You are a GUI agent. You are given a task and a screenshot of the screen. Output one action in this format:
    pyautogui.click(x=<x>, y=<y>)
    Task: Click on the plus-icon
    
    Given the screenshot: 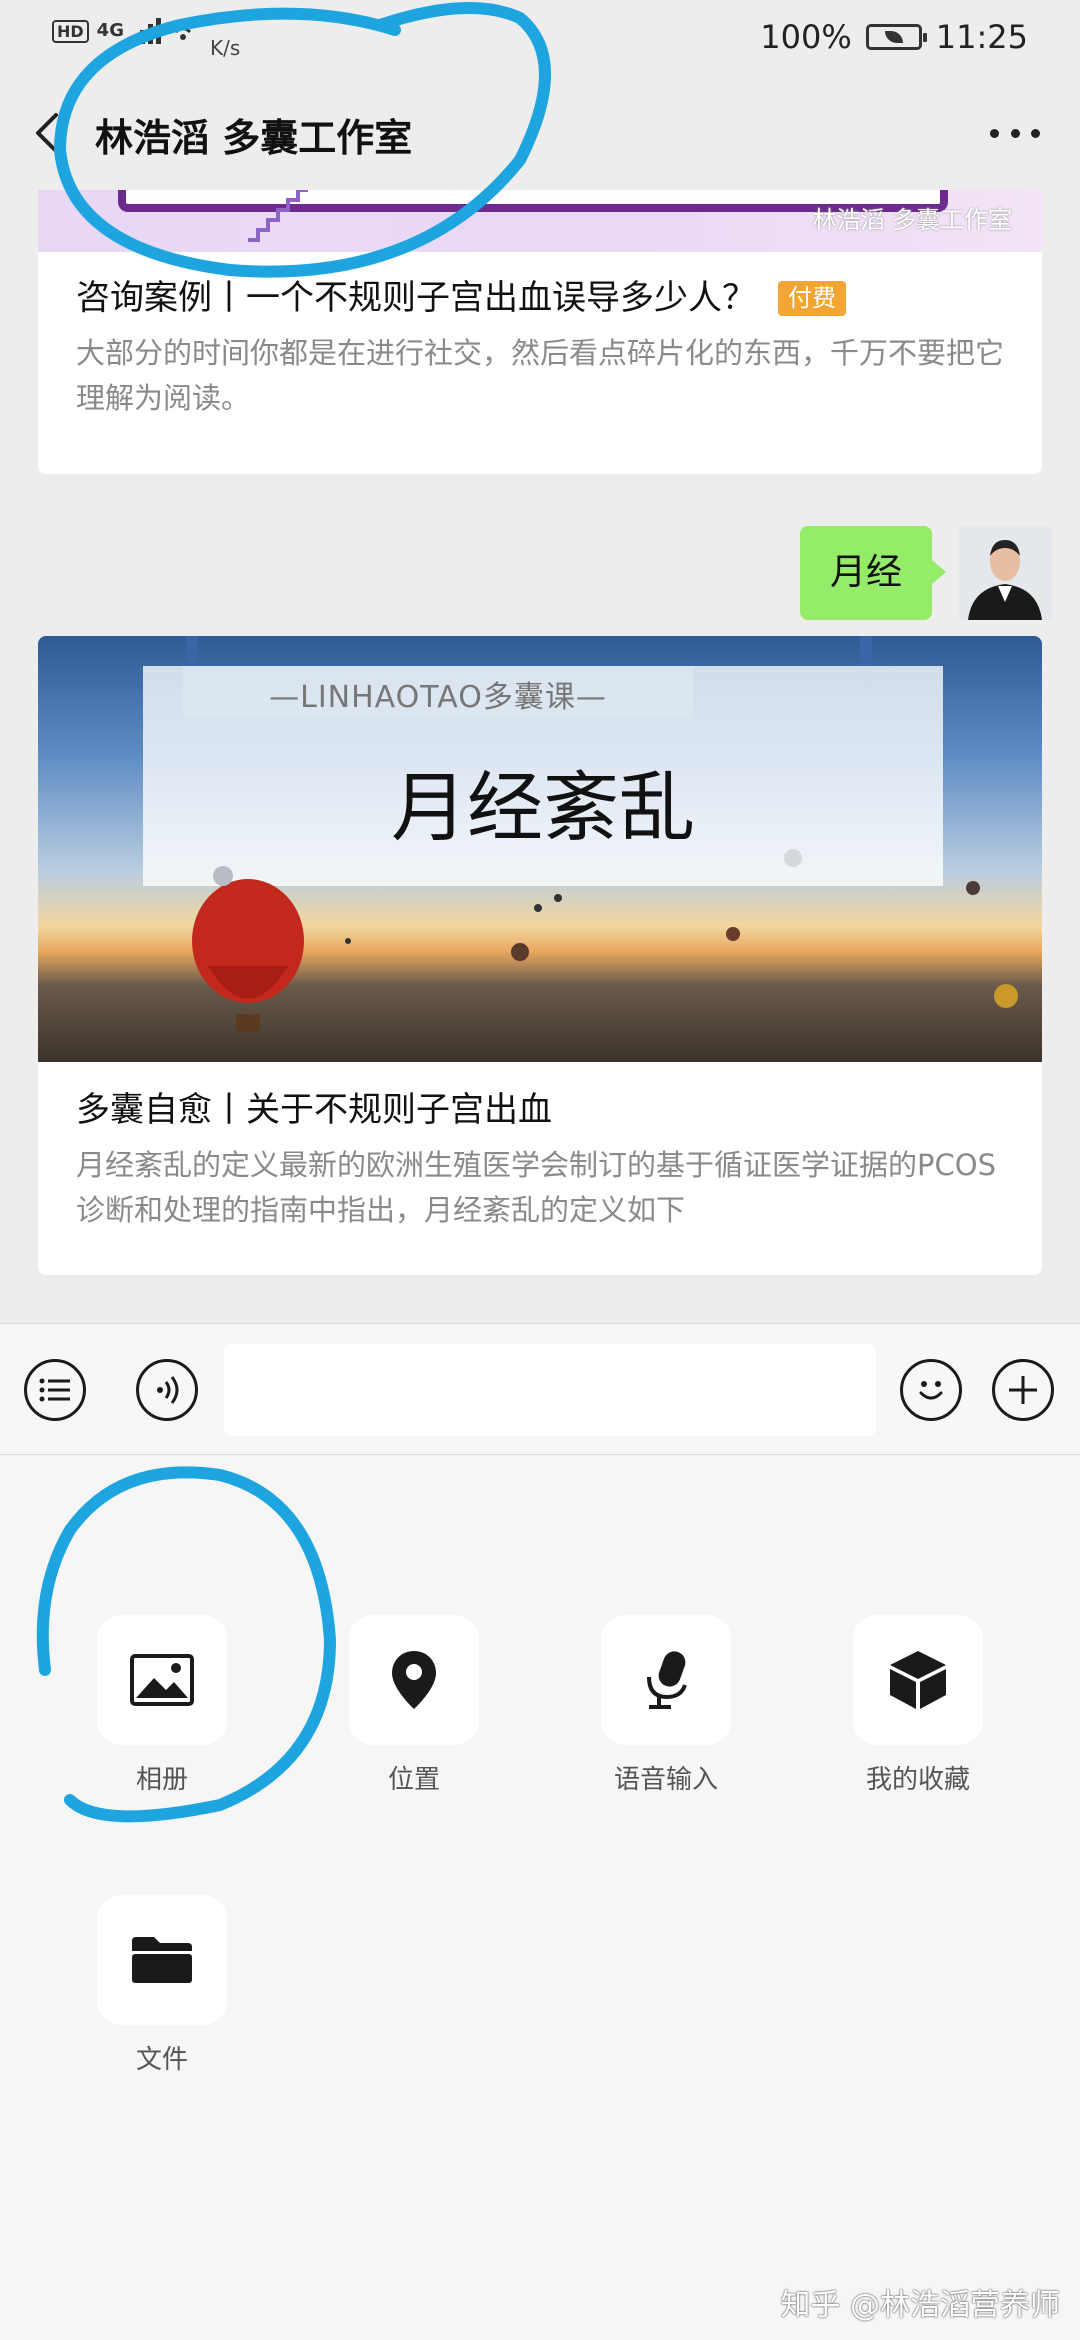 What is the action you would take?
    pyautogui.click(x=1023, y=1390)
    